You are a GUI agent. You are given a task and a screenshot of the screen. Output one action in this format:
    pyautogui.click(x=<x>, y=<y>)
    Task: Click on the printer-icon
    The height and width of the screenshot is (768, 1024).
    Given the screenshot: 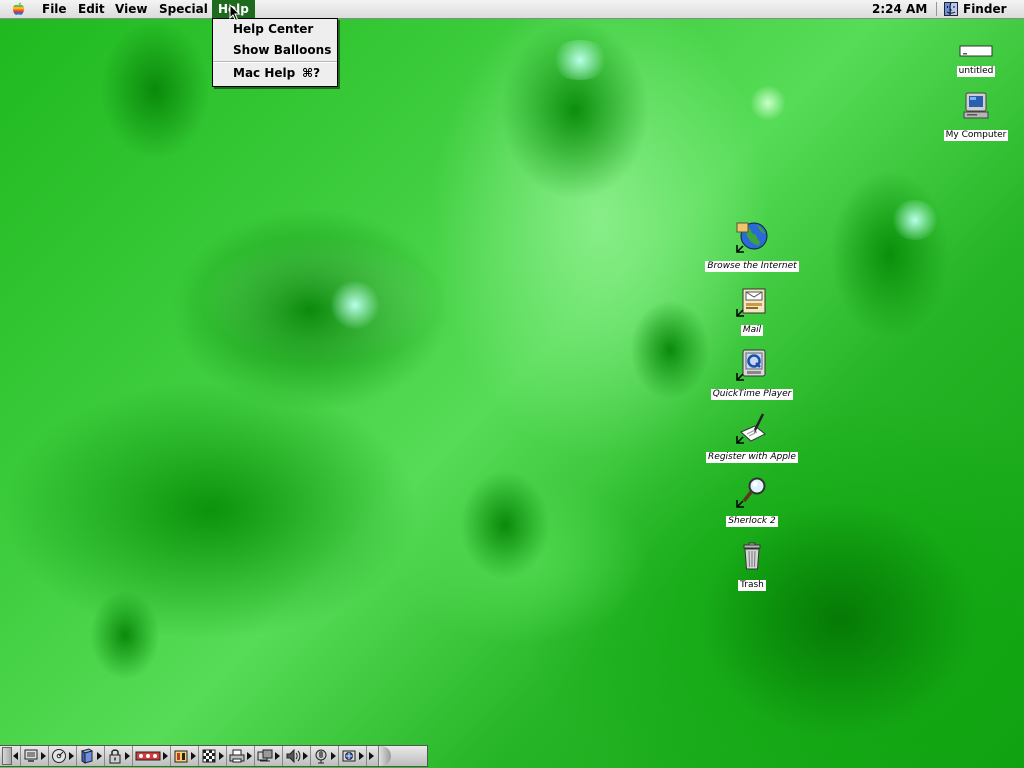 What is the action you would take?
    pyautogui.click(x=237, y=756)
    